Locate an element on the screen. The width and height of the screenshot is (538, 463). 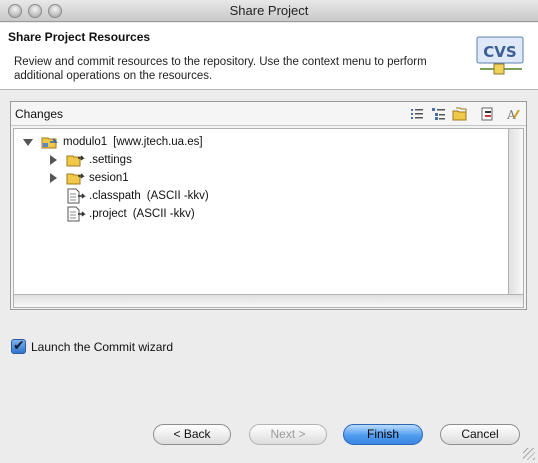
tree-item-label: sesion1 is located at coordinates (109, 177).